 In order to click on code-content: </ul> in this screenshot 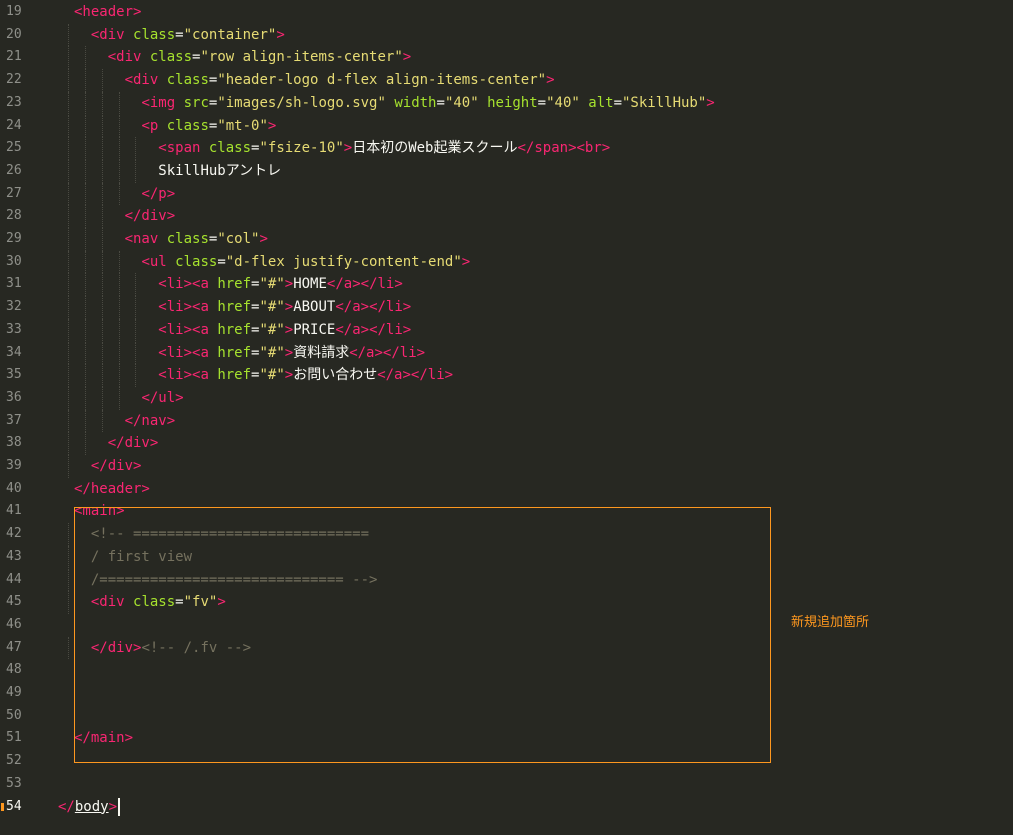, I will do `click(162, 398)`.